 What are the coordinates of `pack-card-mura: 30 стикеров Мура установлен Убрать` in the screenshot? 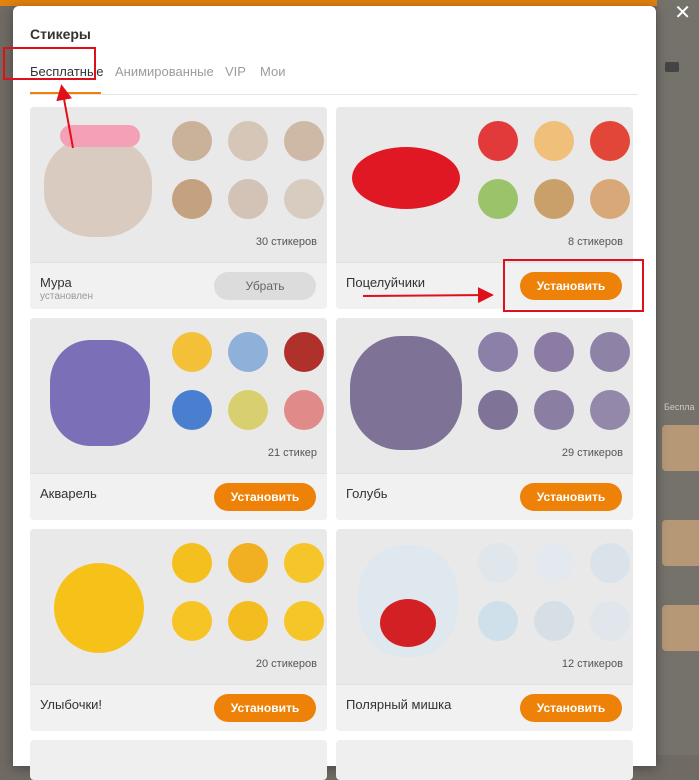 It's located at (178, 208).